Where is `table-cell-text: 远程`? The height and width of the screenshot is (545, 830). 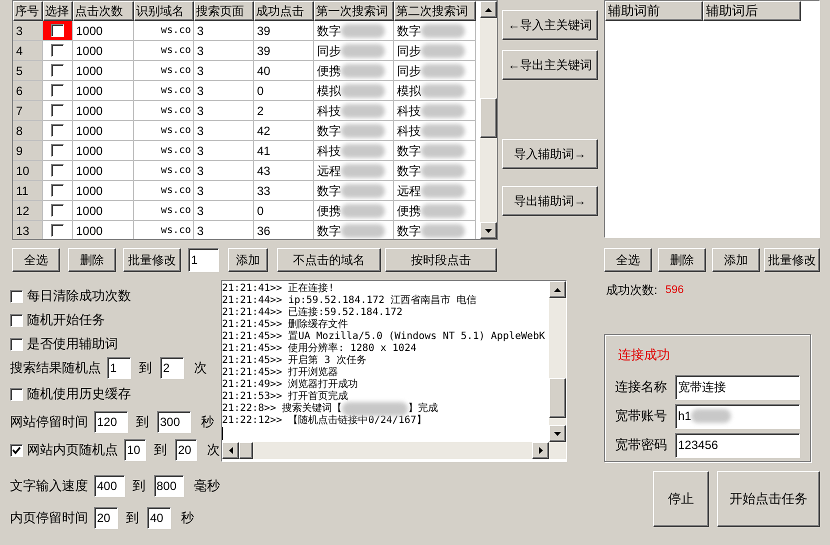
table-cell-text: 远程 is located at coordinates (329, 171).